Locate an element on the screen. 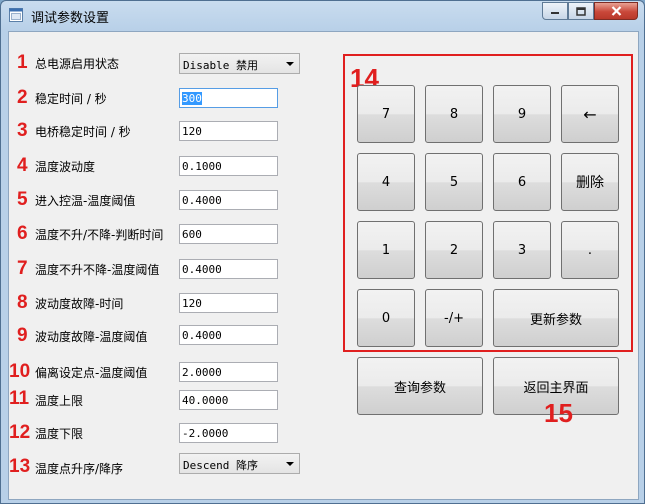 Image resolution: width=645 pixels, height=504 pixels. key-6: 6 is located at coordinates (522, 182).